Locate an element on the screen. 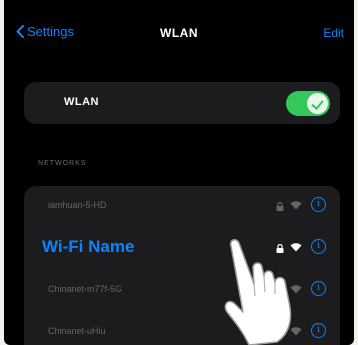 The width and height of the screenshot is (358, 345). wlan-toggle-row: WLAN is located at coordinates (182, 103).